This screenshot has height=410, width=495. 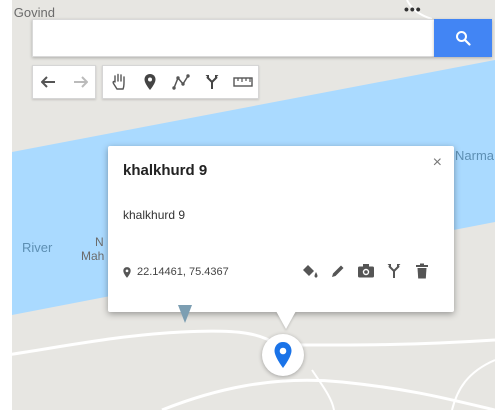 I want to click on paint-bucket-icon, so click(x=310, y=271).